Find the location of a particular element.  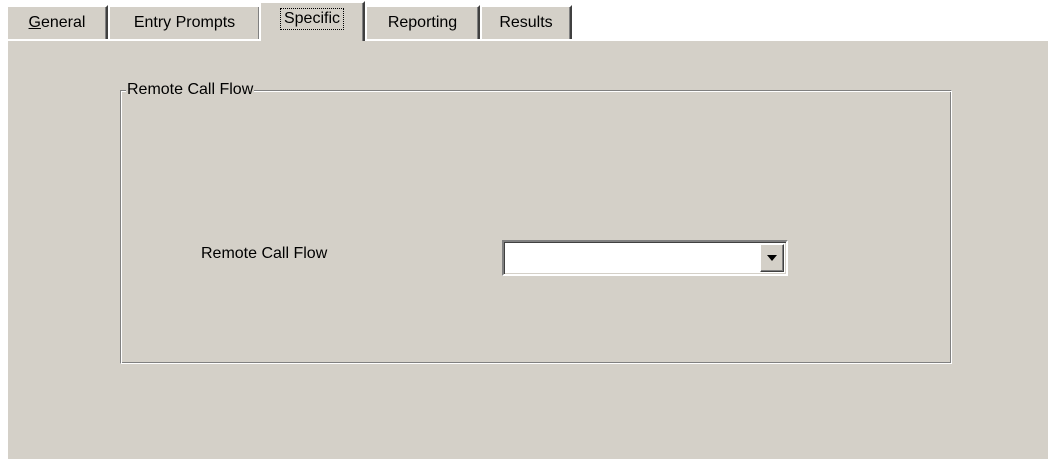

tab-general: General is located at coordinates (57, 22).